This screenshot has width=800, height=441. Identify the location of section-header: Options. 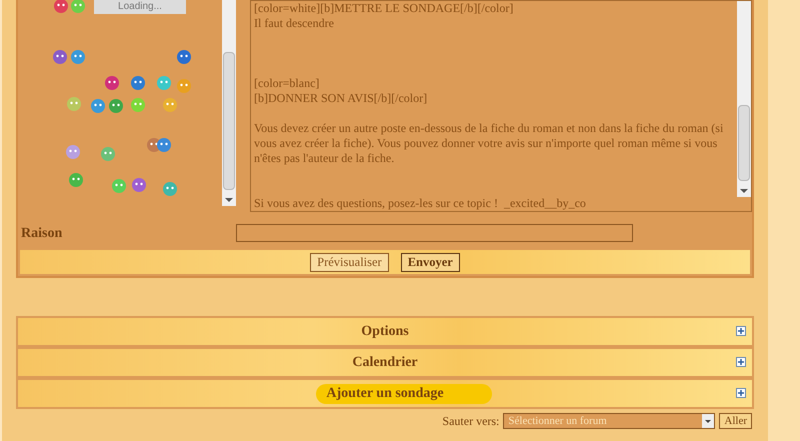
(385, 331).